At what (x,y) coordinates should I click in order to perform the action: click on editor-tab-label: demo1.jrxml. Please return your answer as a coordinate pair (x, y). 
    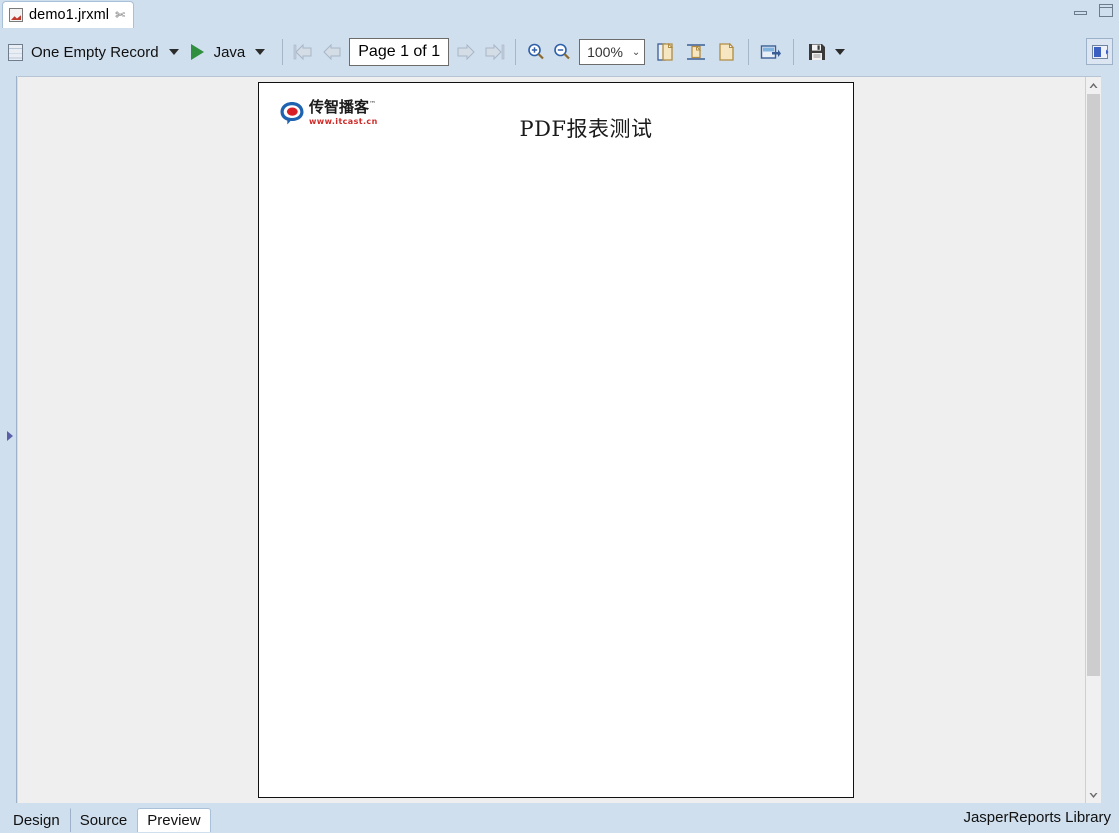
    Looking at the image, I should click on (69, 15).